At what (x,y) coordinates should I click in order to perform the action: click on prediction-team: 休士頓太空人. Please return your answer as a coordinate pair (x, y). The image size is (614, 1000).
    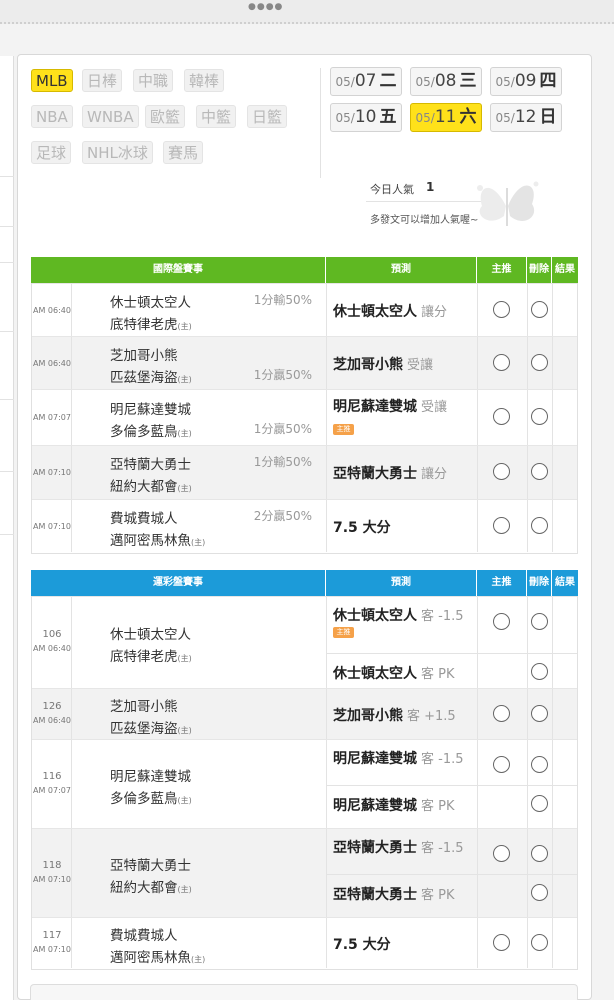
    Looking at the image, I should click on (375, 674).